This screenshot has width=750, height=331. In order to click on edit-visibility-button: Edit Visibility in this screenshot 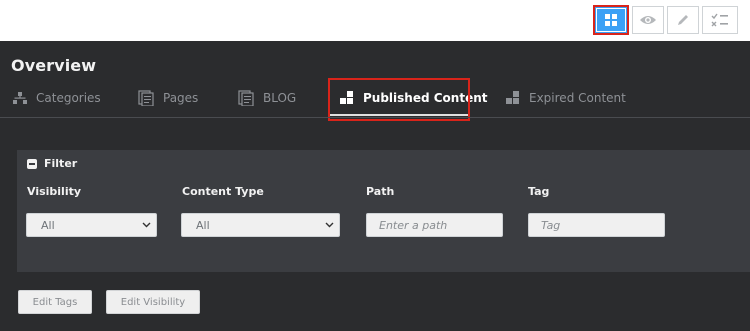, I will do `click(153, 302)`.